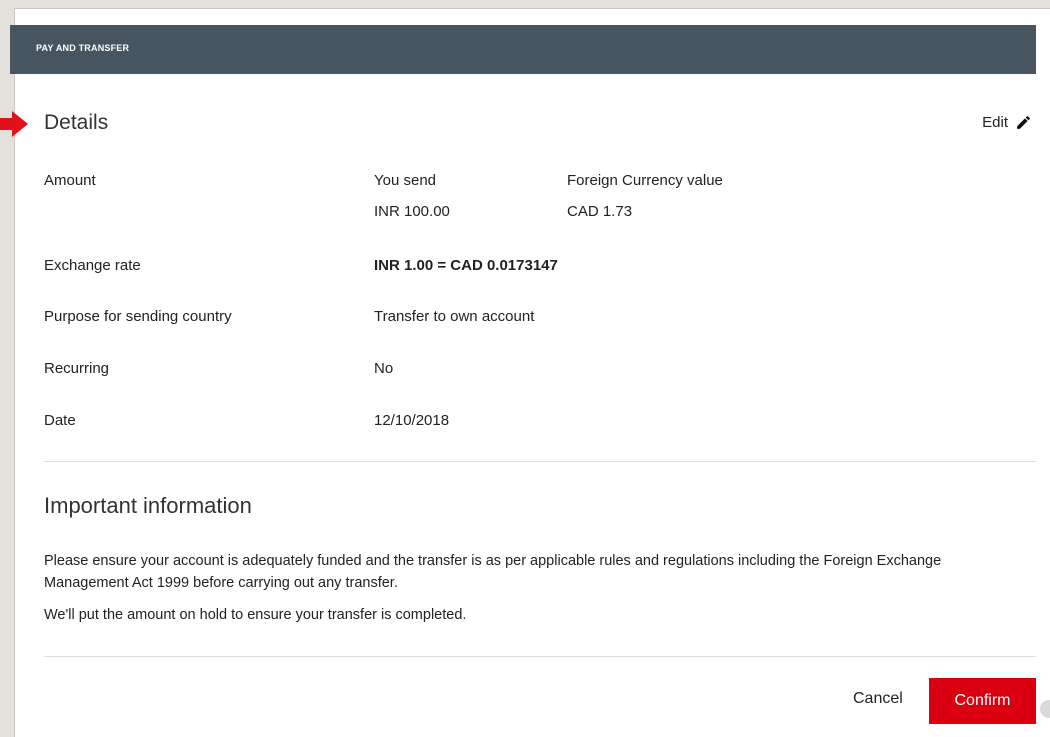  What do you see at coordinates (384, 368) in the screenshot?
I see `recurring-value: No` at bounding box center [384, 368].